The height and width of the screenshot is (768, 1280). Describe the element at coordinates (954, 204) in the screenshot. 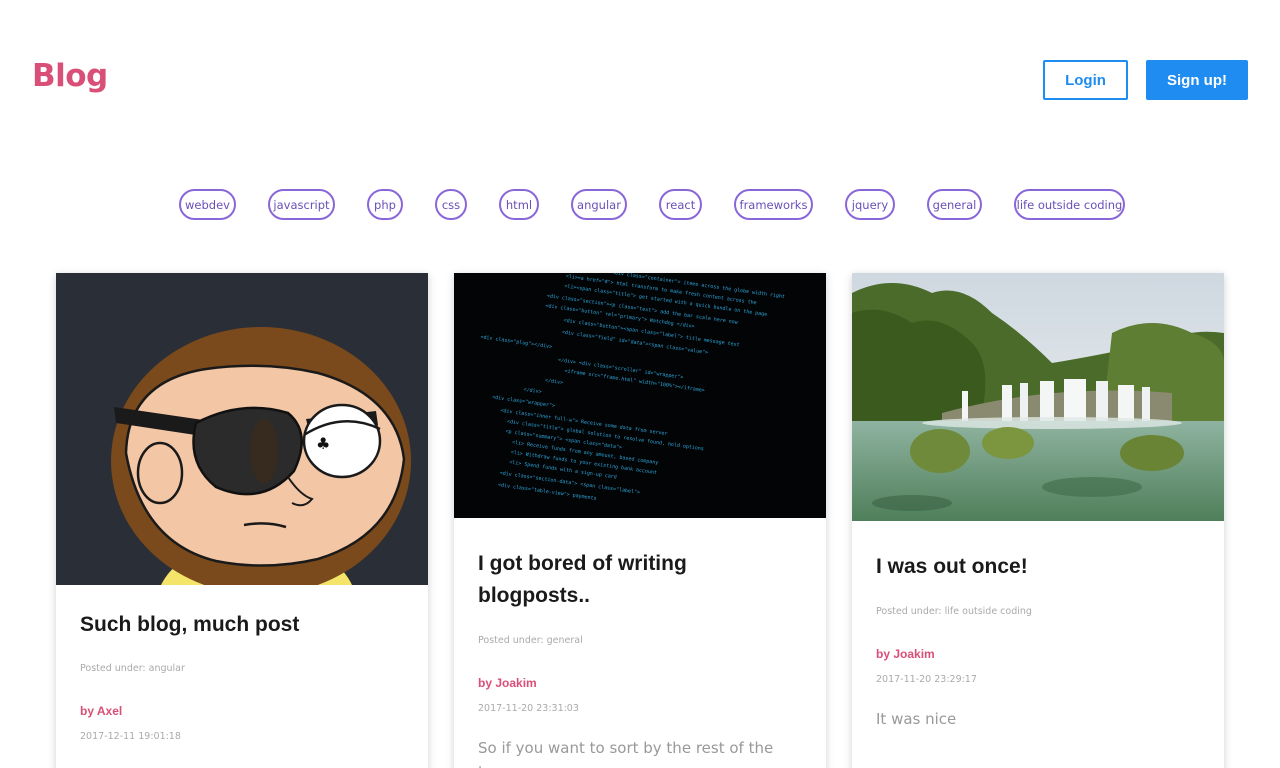

I see `tag-general: general` at that location.